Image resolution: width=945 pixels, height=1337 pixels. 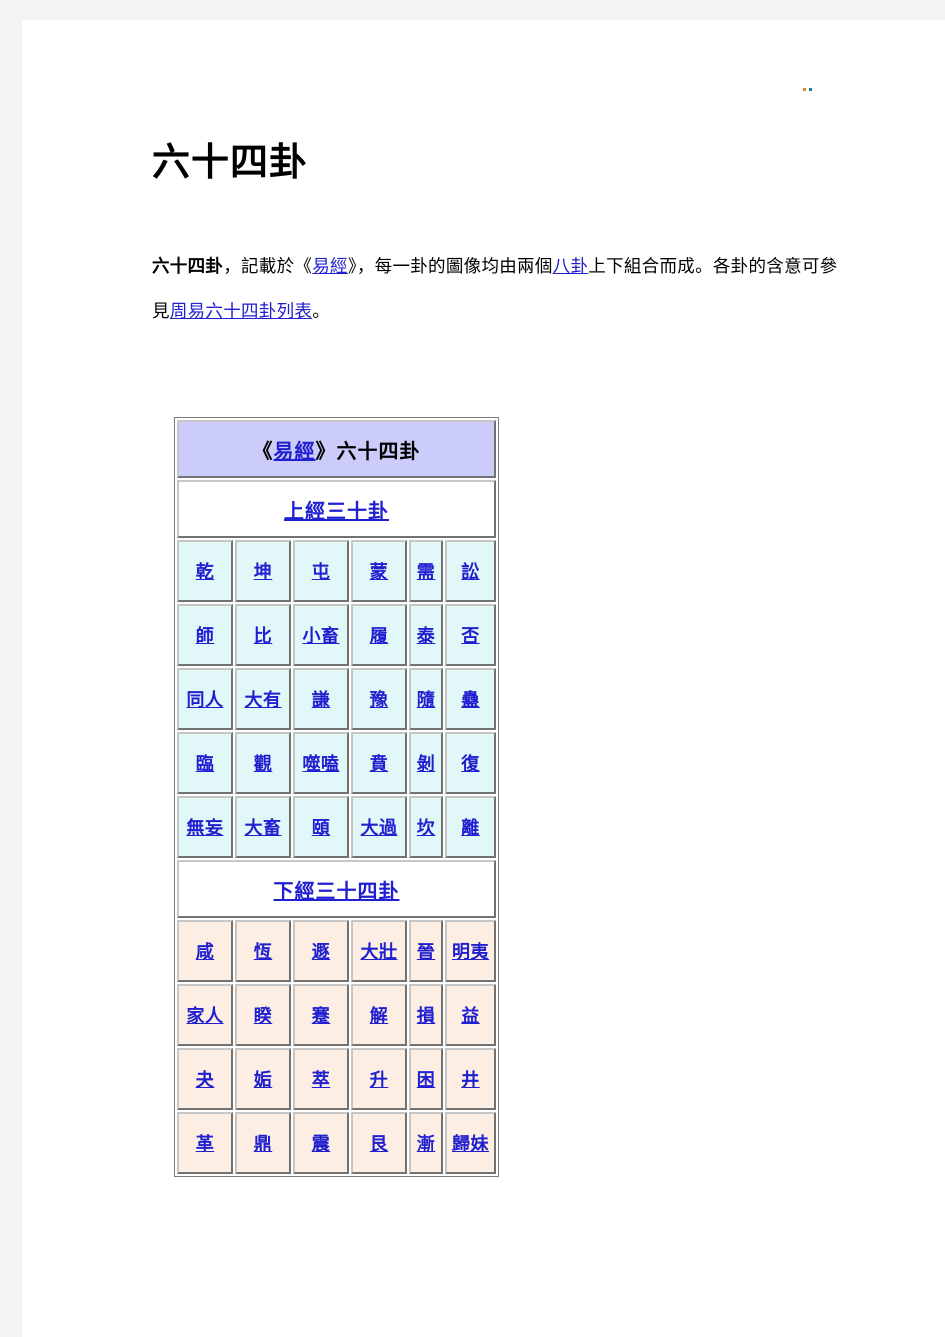 What do you see at coordinates (205, 951) in the screenshot?
I see `hexagram-cell: 咸` at bounding box center [205, 951].